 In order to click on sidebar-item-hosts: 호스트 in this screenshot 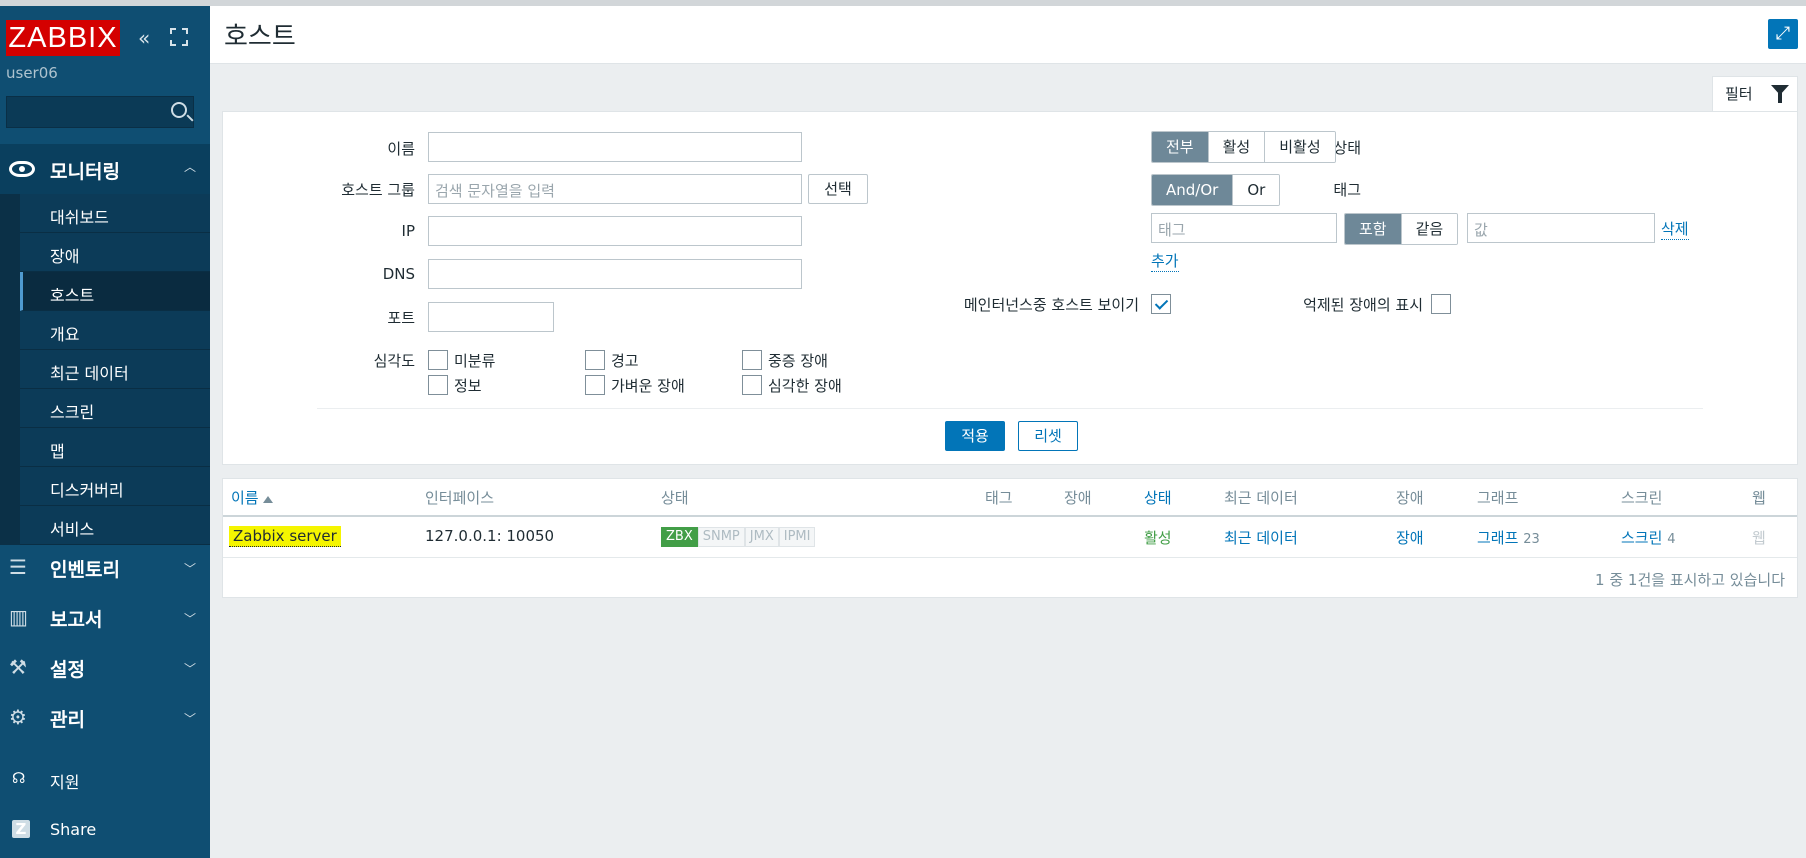, I will do `click(115, 291)`.